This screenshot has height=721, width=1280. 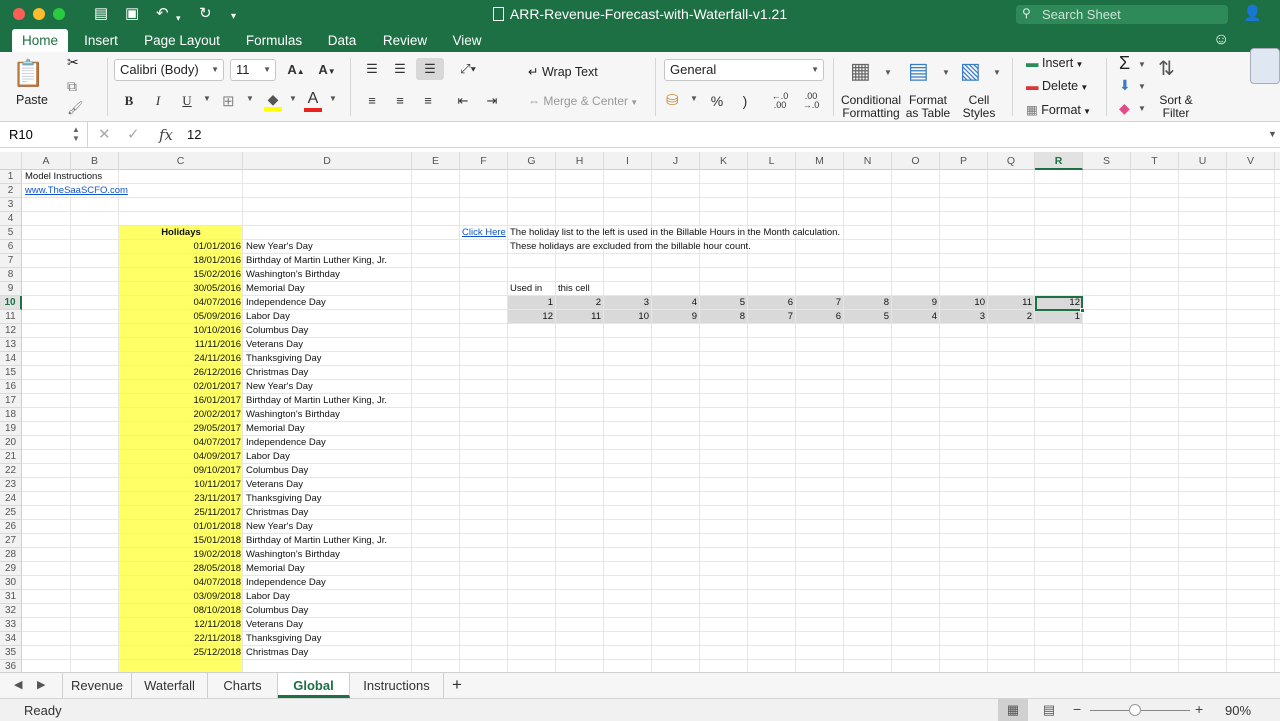 I want to click on column-header-k: K, so click(x=724, y=161).